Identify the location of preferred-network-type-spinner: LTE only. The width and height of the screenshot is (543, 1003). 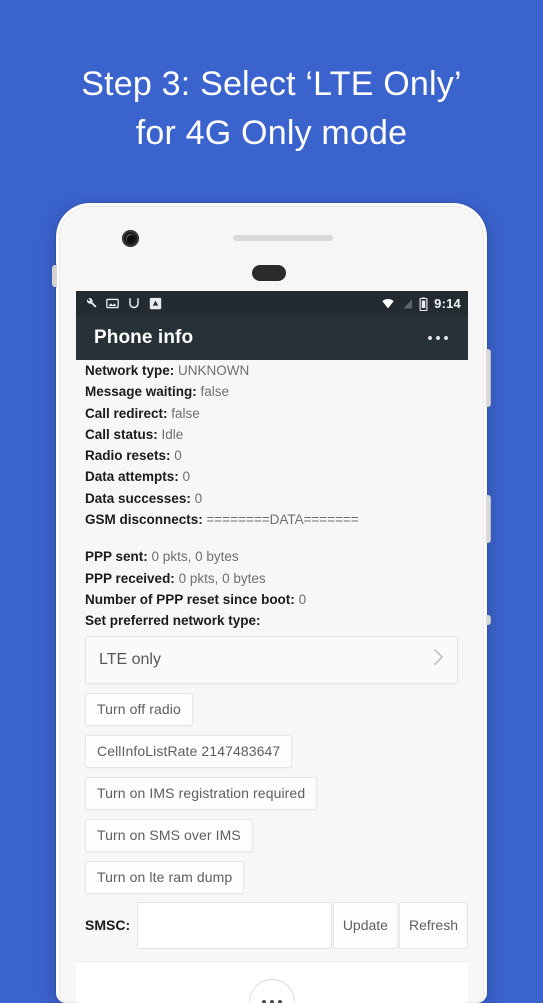
(271, 659).